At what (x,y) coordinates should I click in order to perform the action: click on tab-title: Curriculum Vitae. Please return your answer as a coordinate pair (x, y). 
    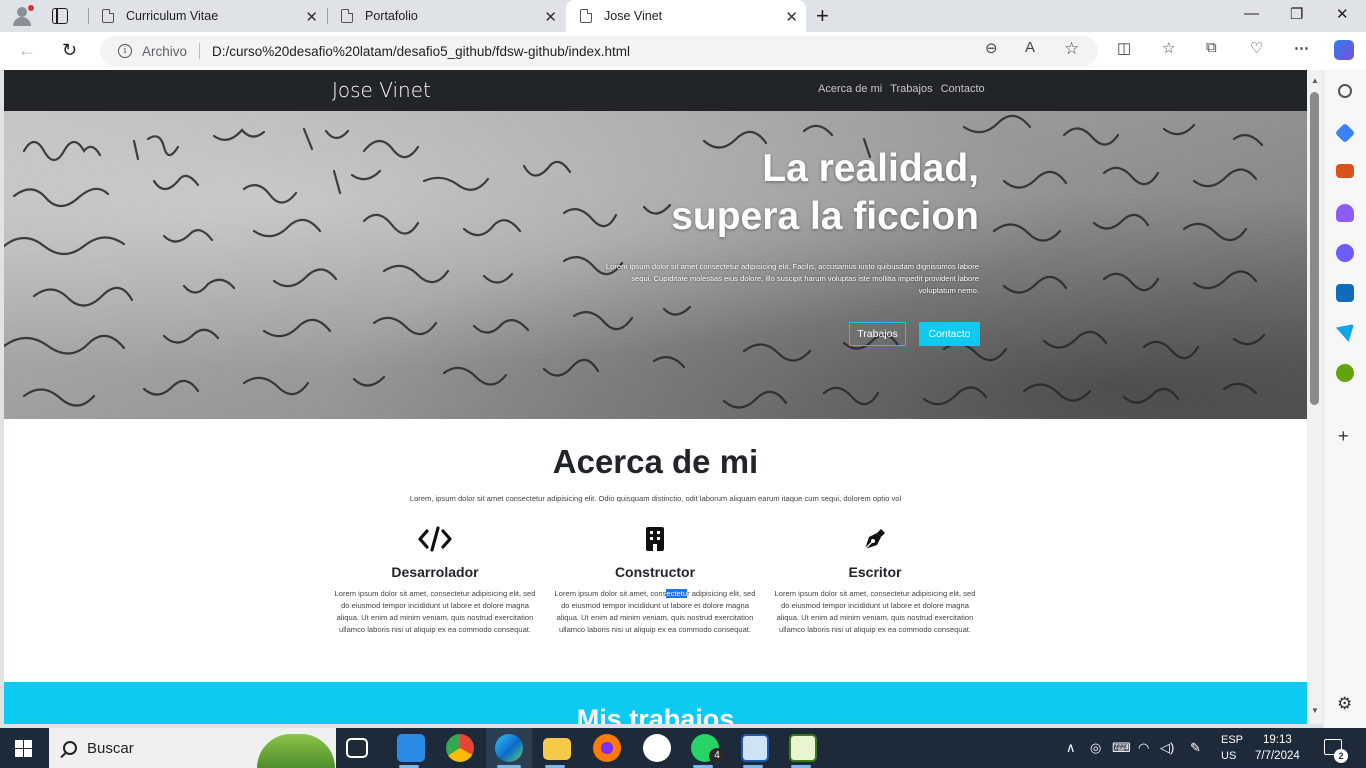
    Looking at the image, I should click on (172, 16).